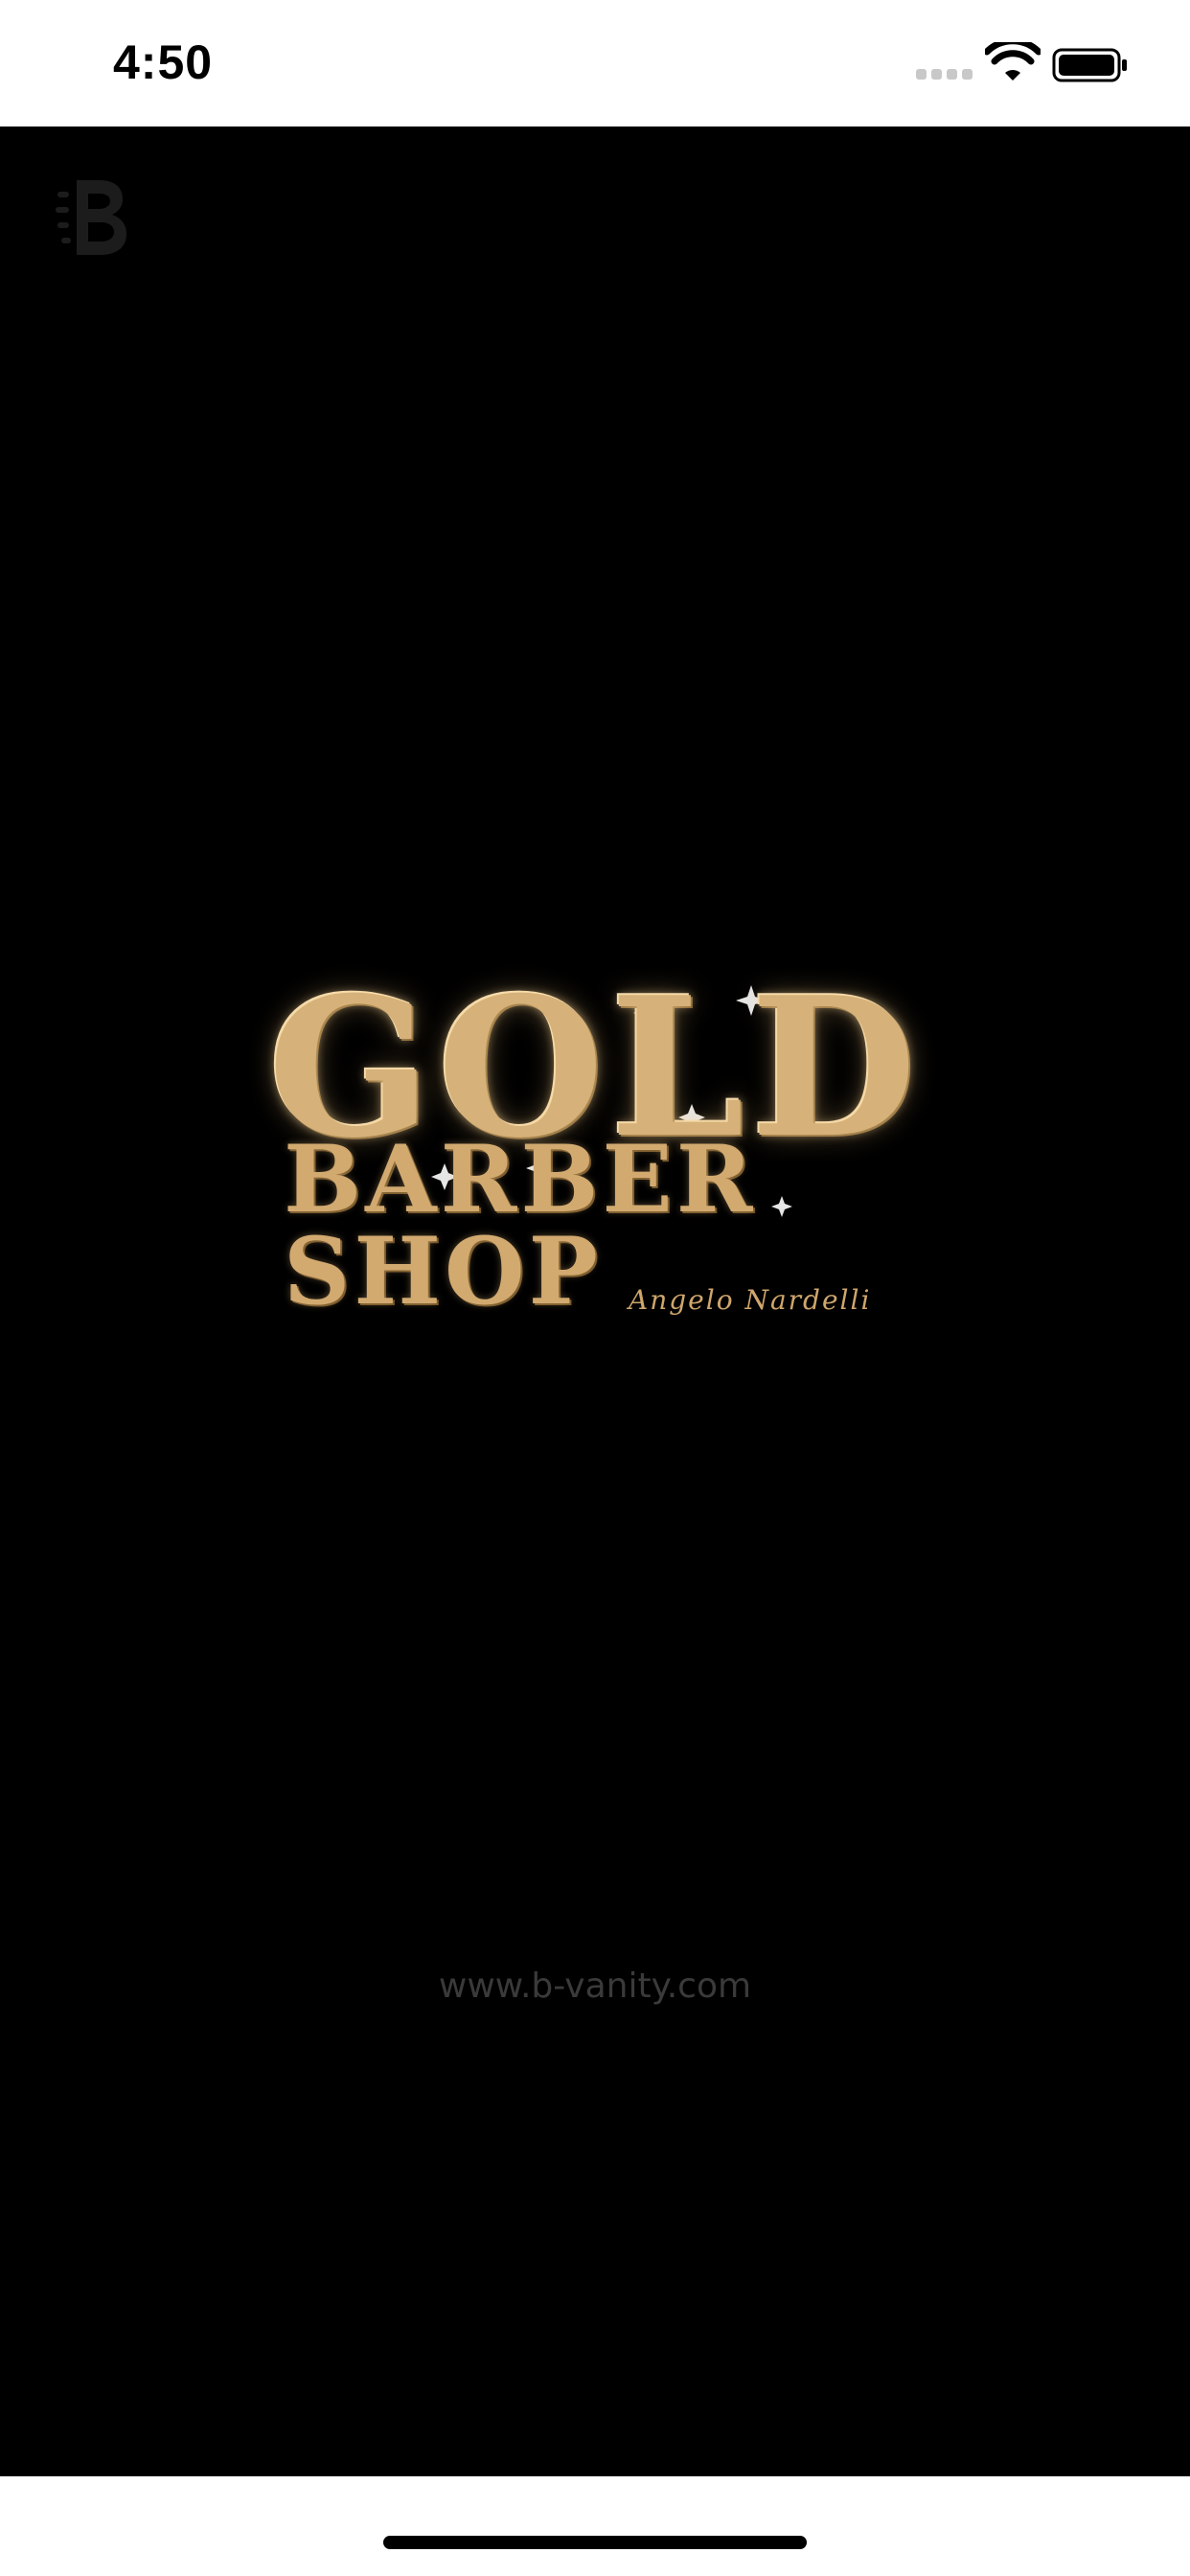 This screenshot has width=1190, height=2576. Describe the element at coordinates (595, 1986) in the screenshot. I see `website-url: www.b-vanity.com` at that location.